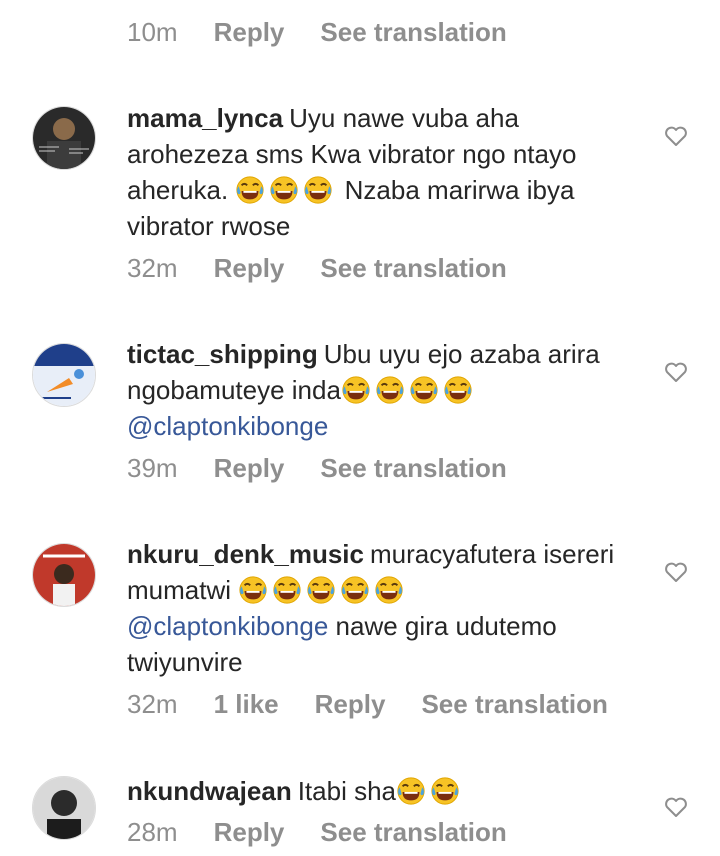 This screenshot has height=856, width=720. Describe the element at coordinates (152, 832) in the screenshot. I see `comment-time: 28m` at that location.